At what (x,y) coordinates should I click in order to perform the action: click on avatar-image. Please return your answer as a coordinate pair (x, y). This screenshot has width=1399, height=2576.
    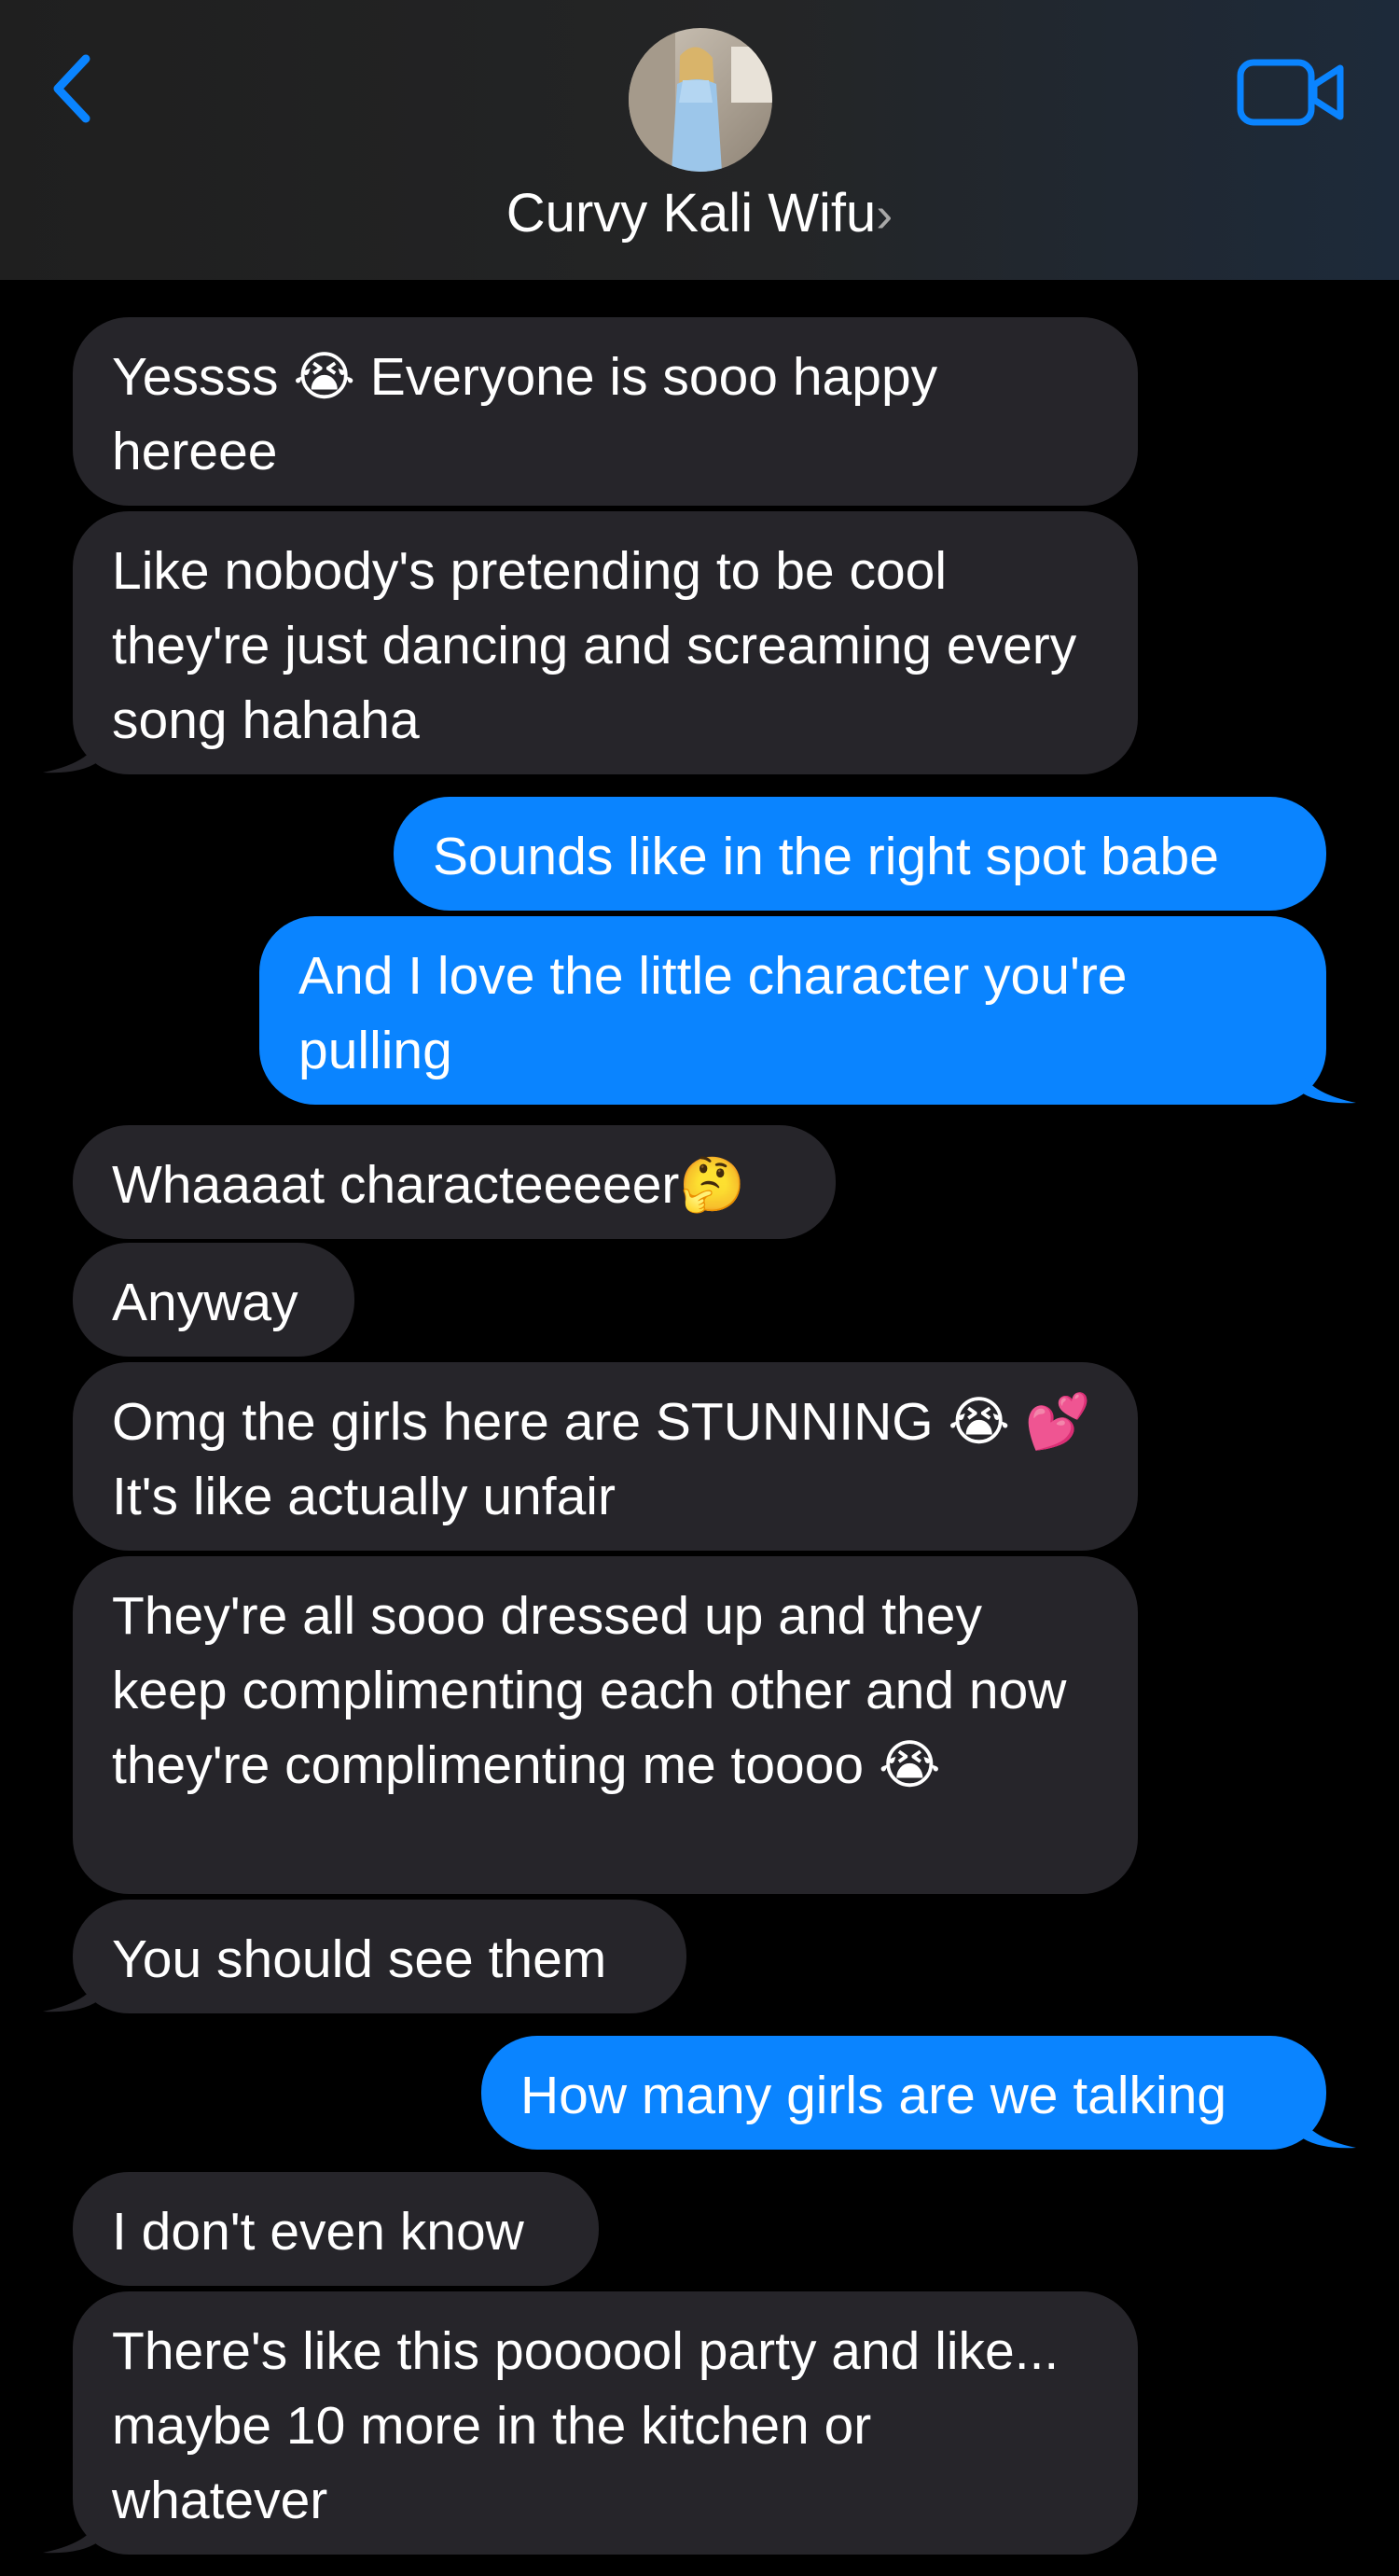
    Looking at the image, I should click on (700, 100).